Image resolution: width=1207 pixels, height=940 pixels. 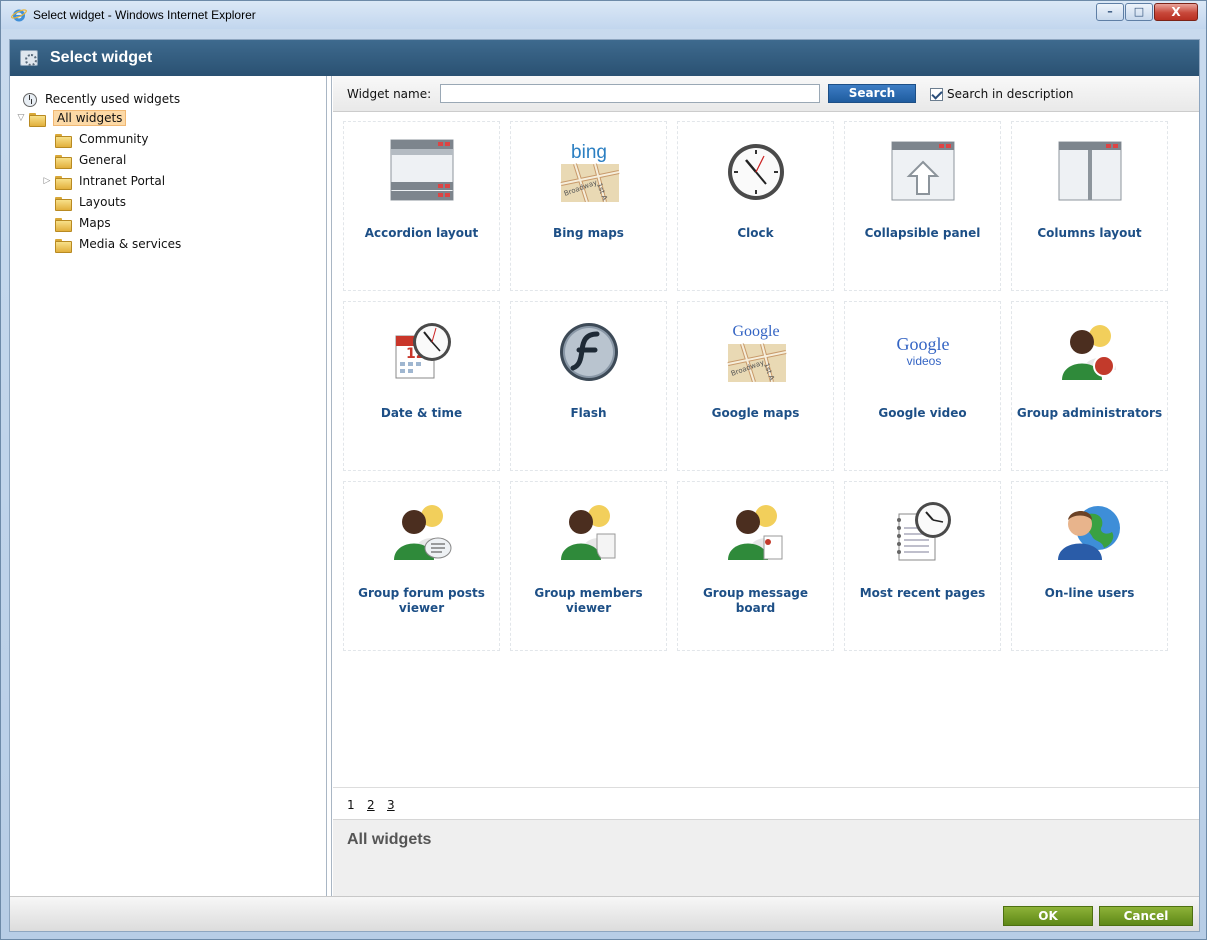 I want to click on pane-splitter, so click(x=329, y=486).